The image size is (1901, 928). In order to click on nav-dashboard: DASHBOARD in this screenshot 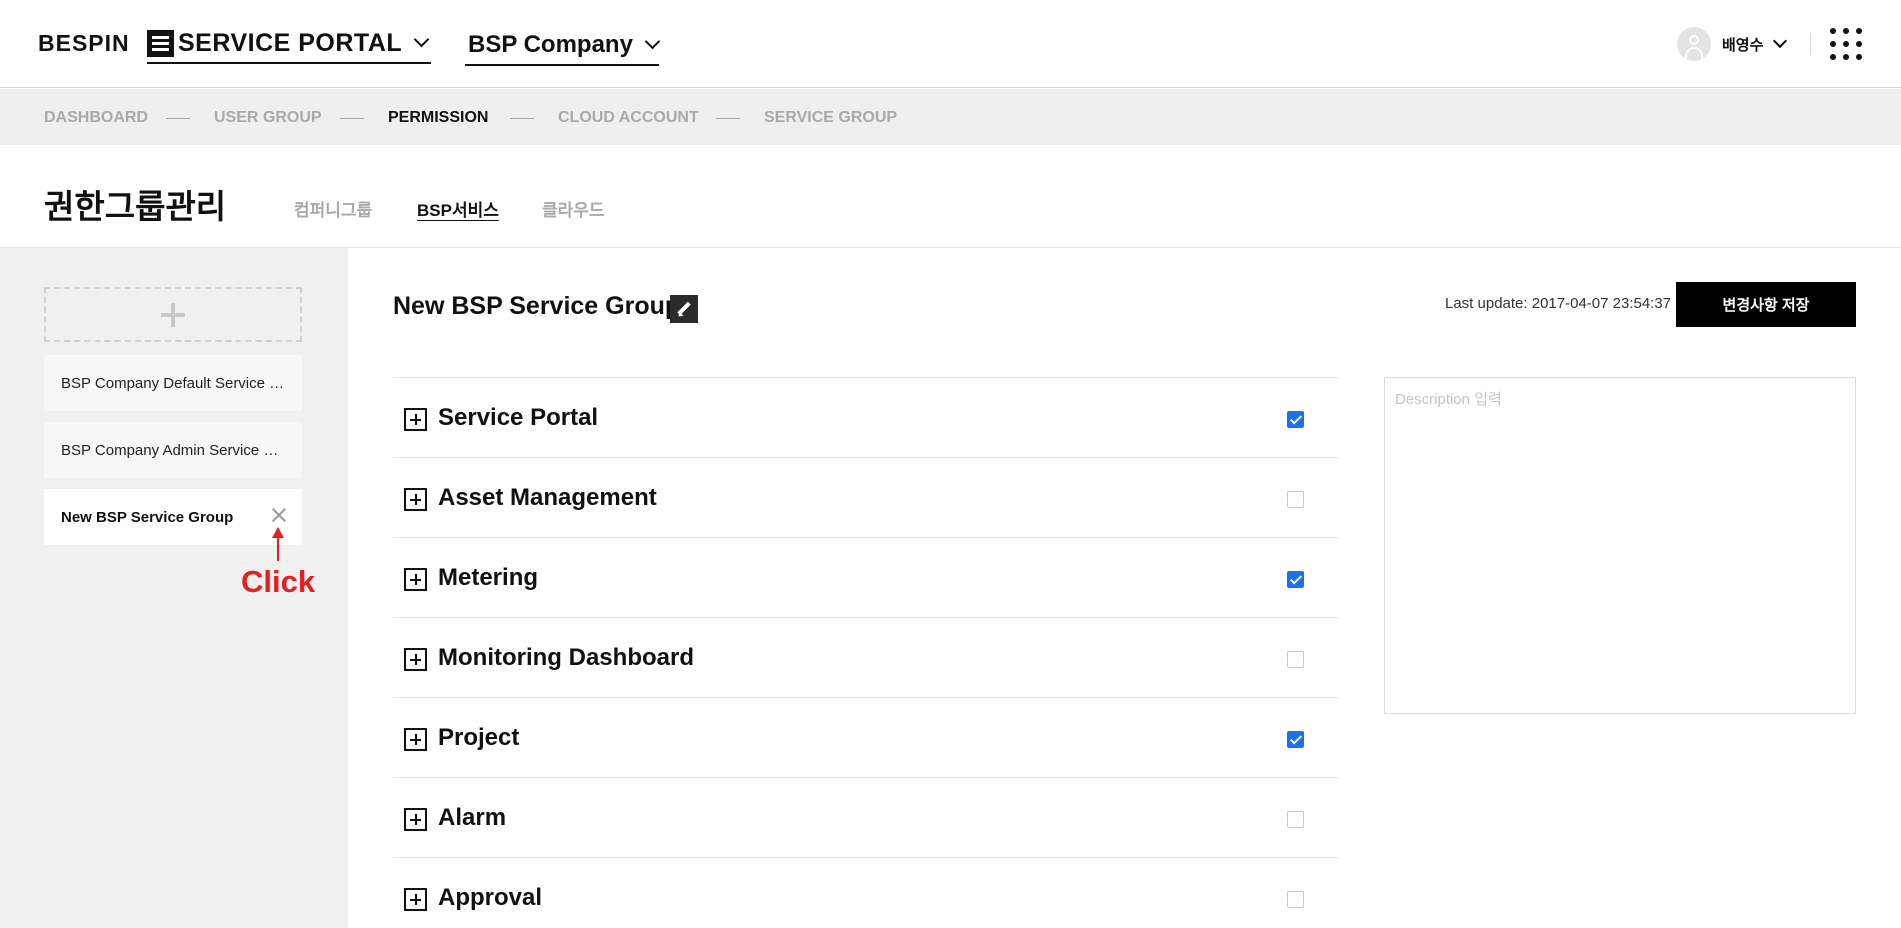, I will do `click(96, 118)`.